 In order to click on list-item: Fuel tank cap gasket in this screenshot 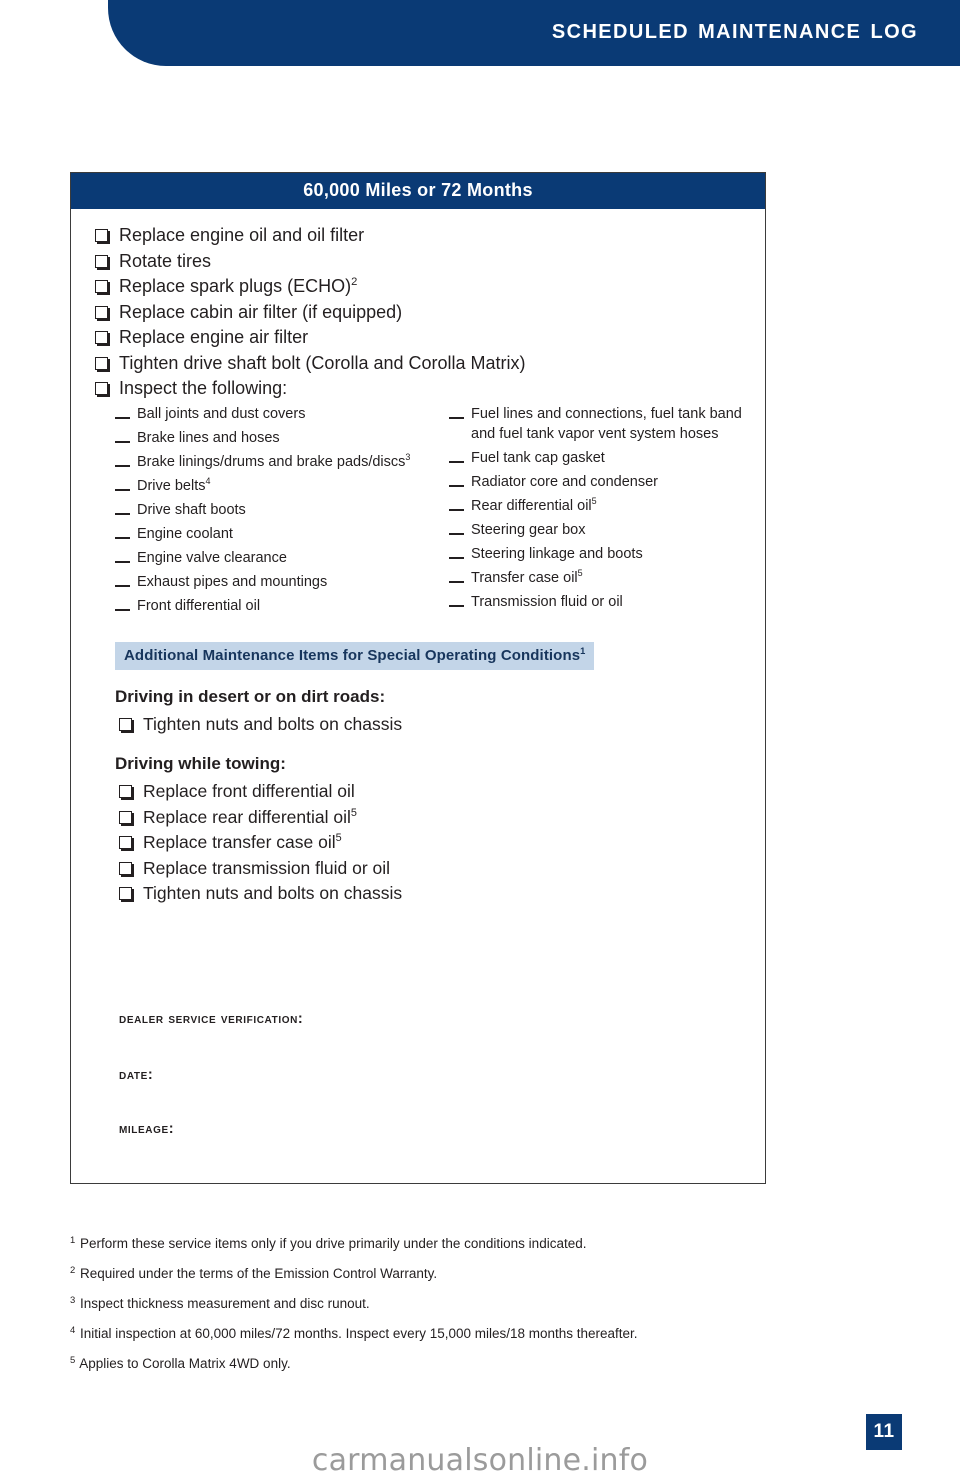, I will do `click(598, 458)`.